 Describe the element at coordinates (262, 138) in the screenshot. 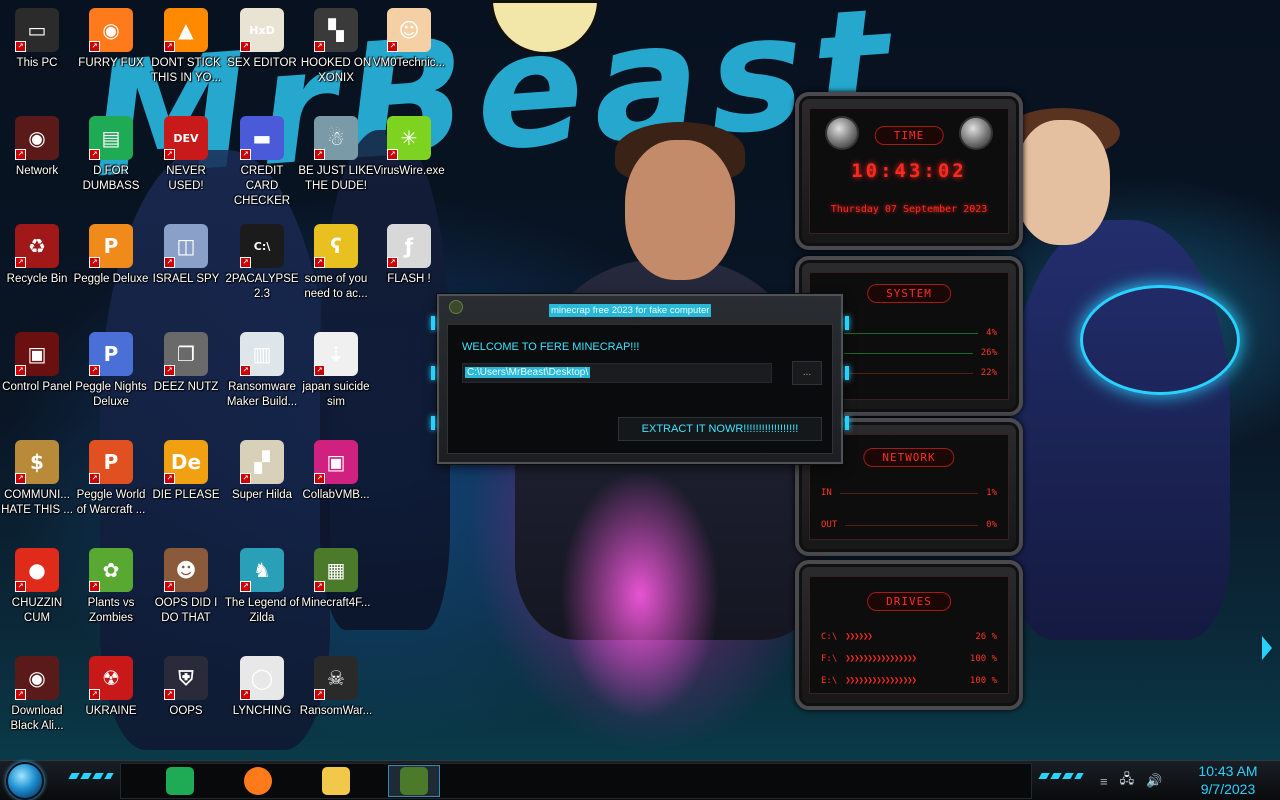

I see `credit-card-icon: ▬ ↗` at that location.